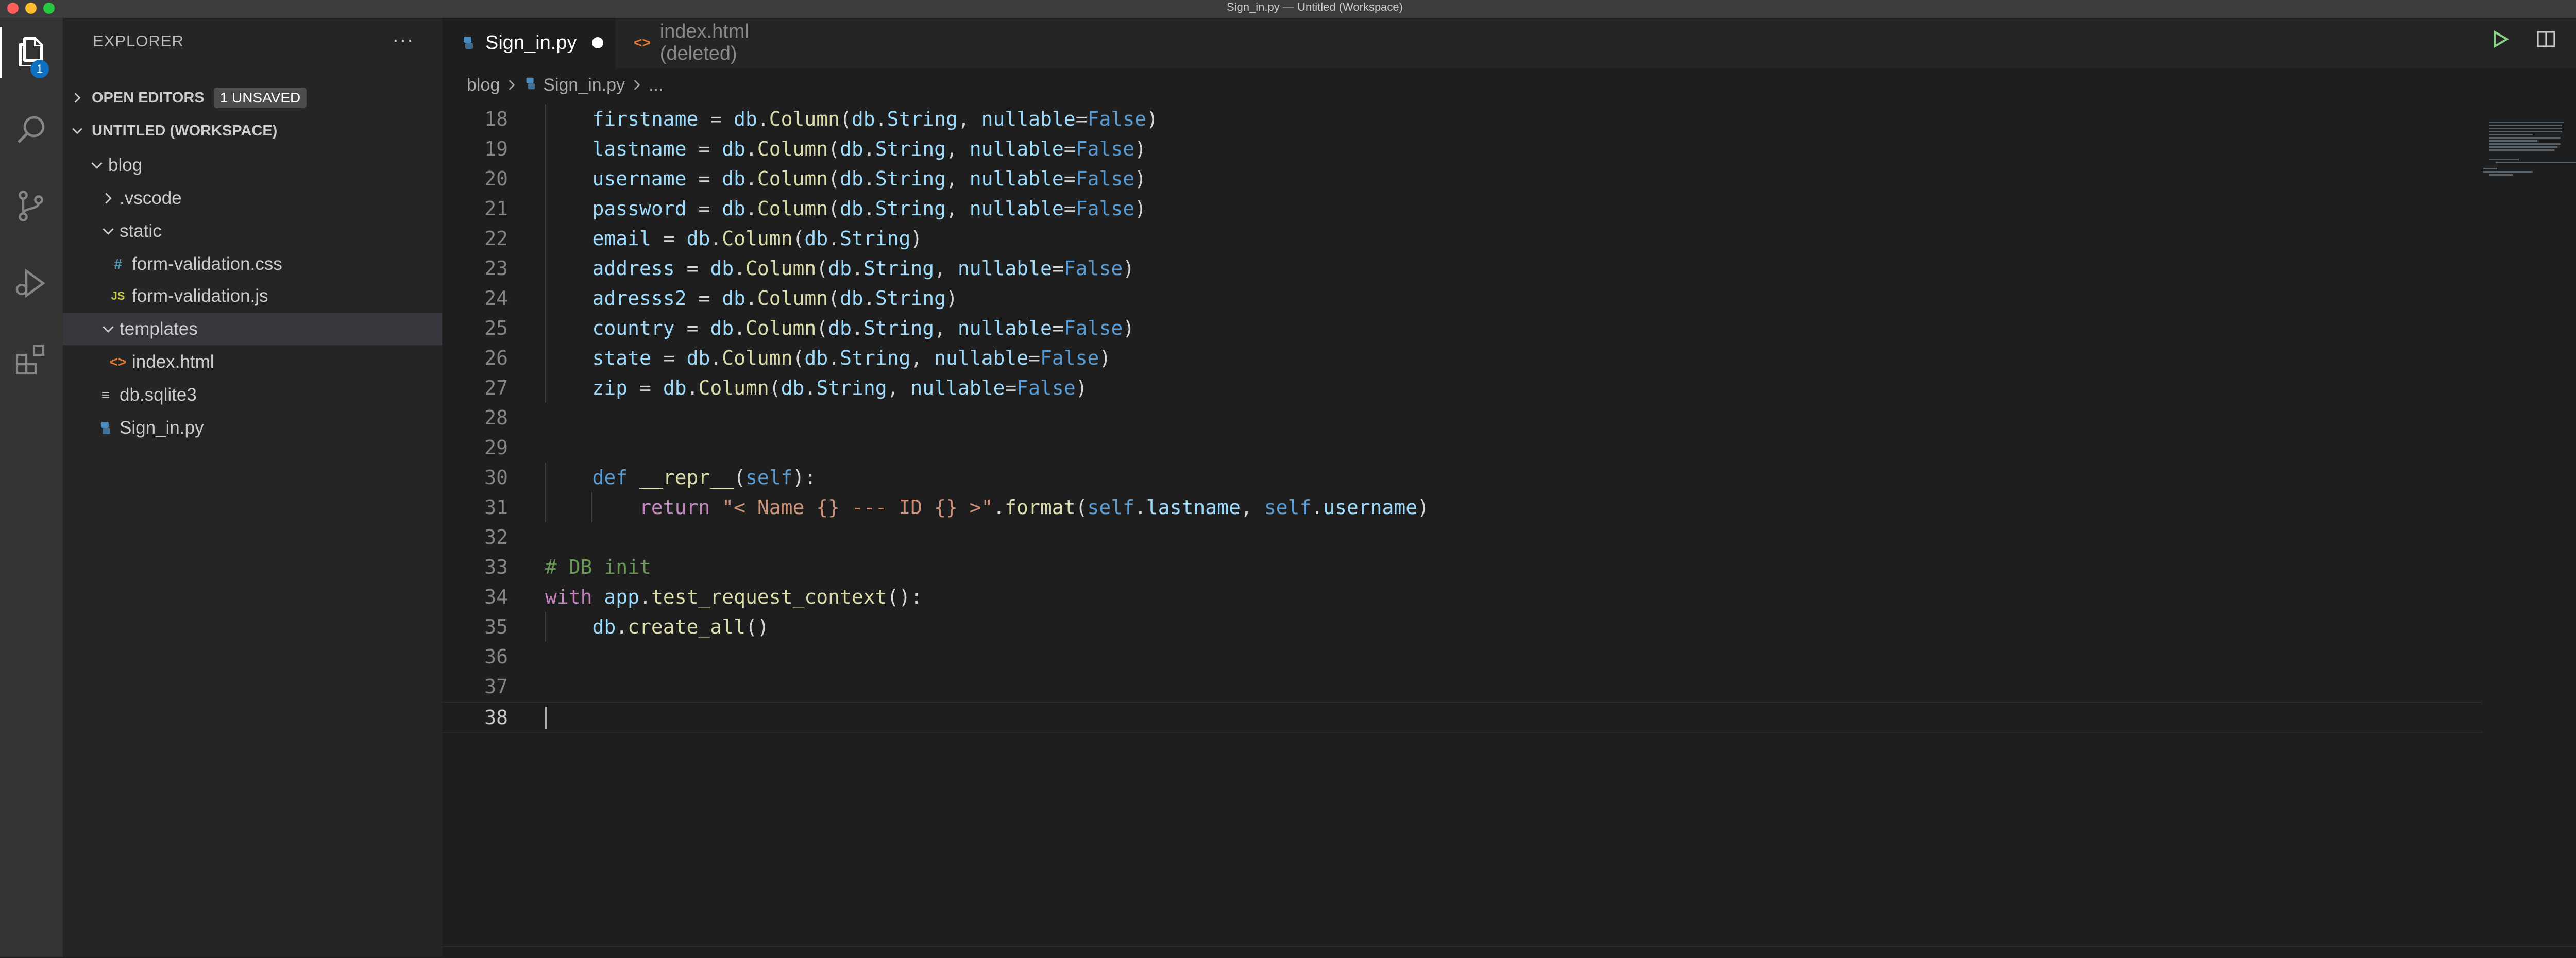 This screenshot has width=2576, height=958. I want to click on tree-item-label: templates, so click(159, 329).